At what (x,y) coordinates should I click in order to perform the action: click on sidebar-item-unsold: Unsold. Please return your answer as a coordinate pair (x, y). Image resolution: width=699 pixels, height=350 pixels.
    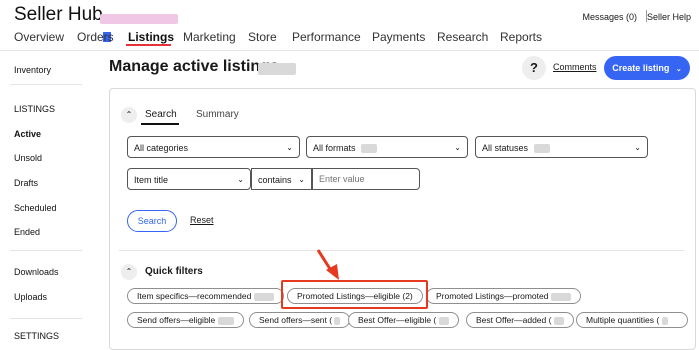
    Looking at the image, I should click on (28, 158).